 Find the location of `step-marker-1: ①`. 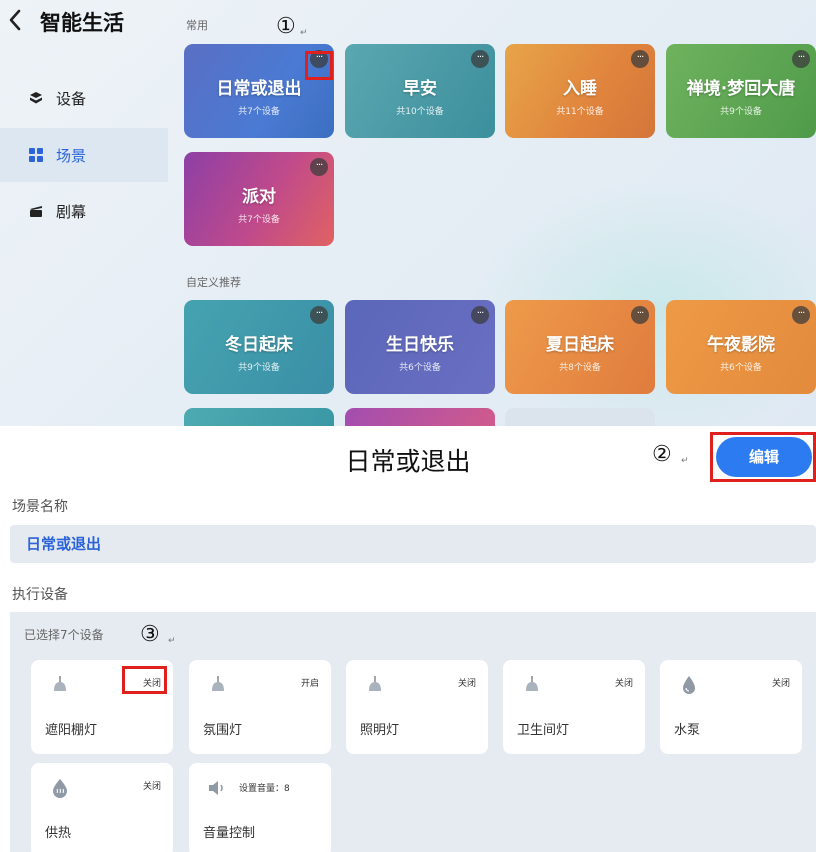

step-marker-1: ① is located at coordinates (286, 26).